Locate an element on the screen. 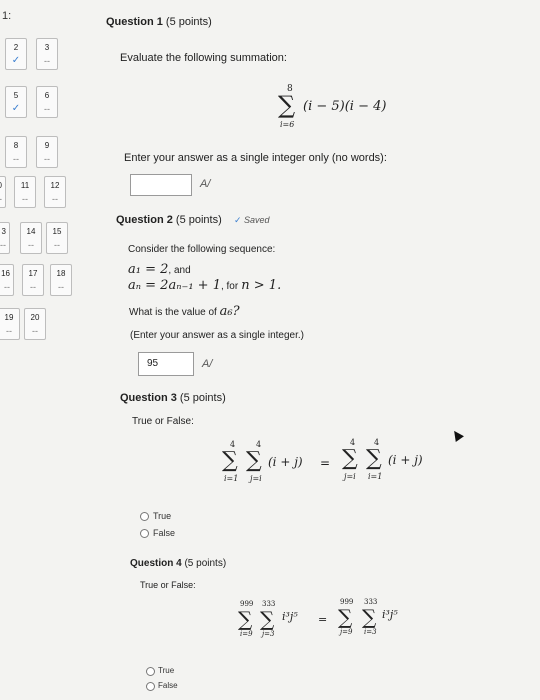 This screenshot has width=540, height=700. nav-question-20: 20 -- is located at coordinates (35, 324).